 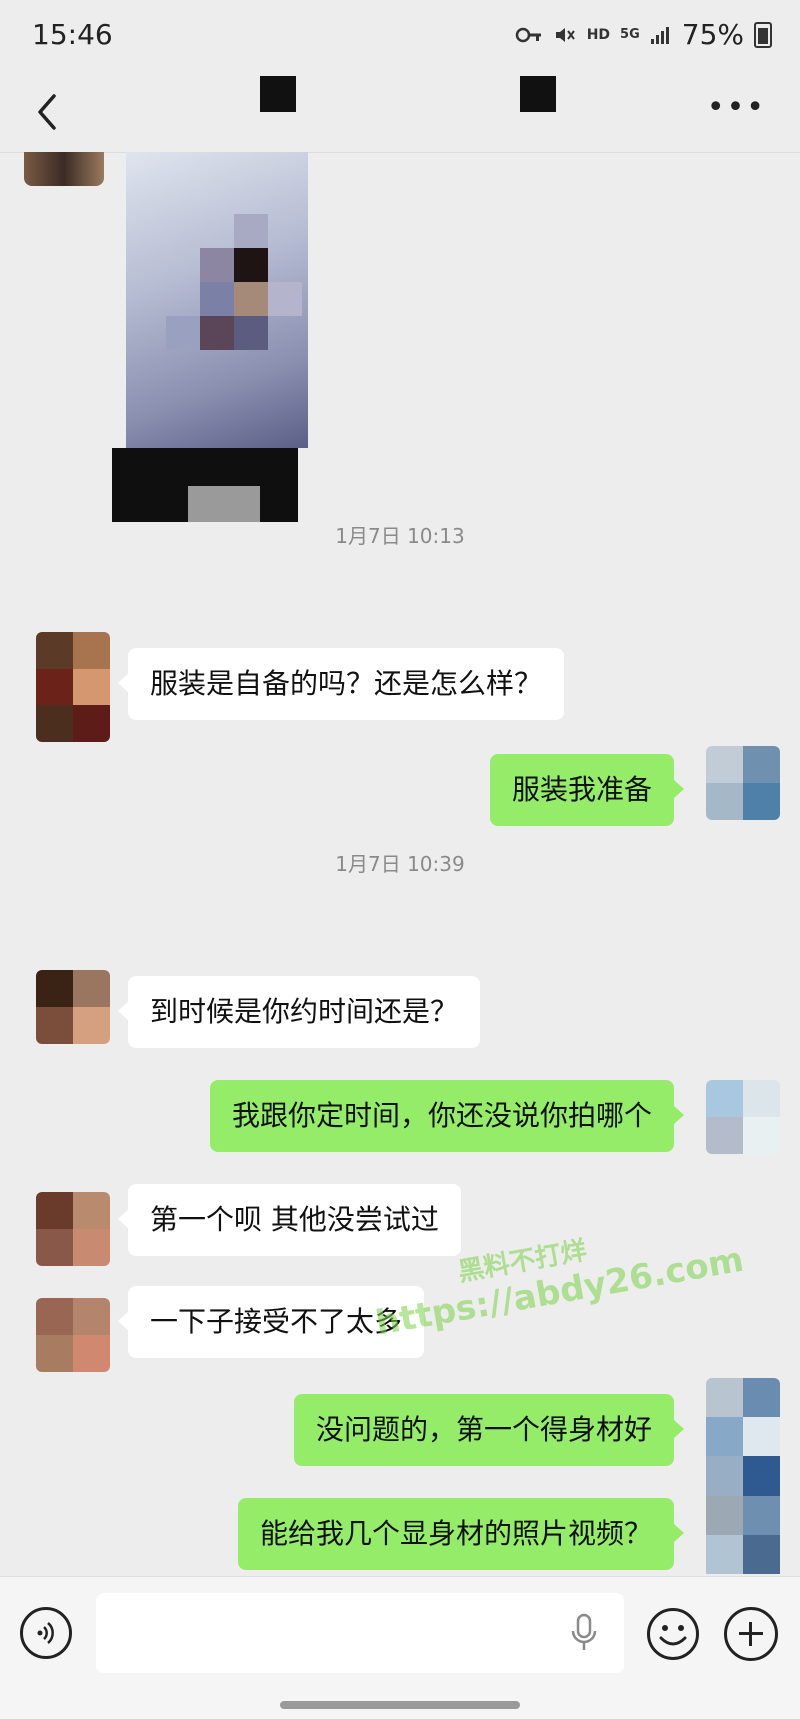 I want to click on hd-icon: HD, so click(x=598, y=34).